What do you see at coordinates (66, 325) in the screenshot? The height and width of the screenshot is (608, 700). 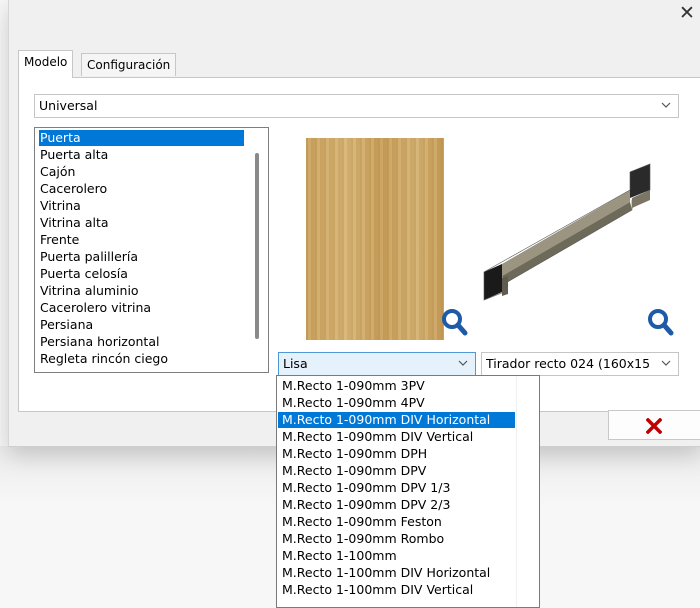 I see `list-item: Persiana` at bounding box center [66, 325].